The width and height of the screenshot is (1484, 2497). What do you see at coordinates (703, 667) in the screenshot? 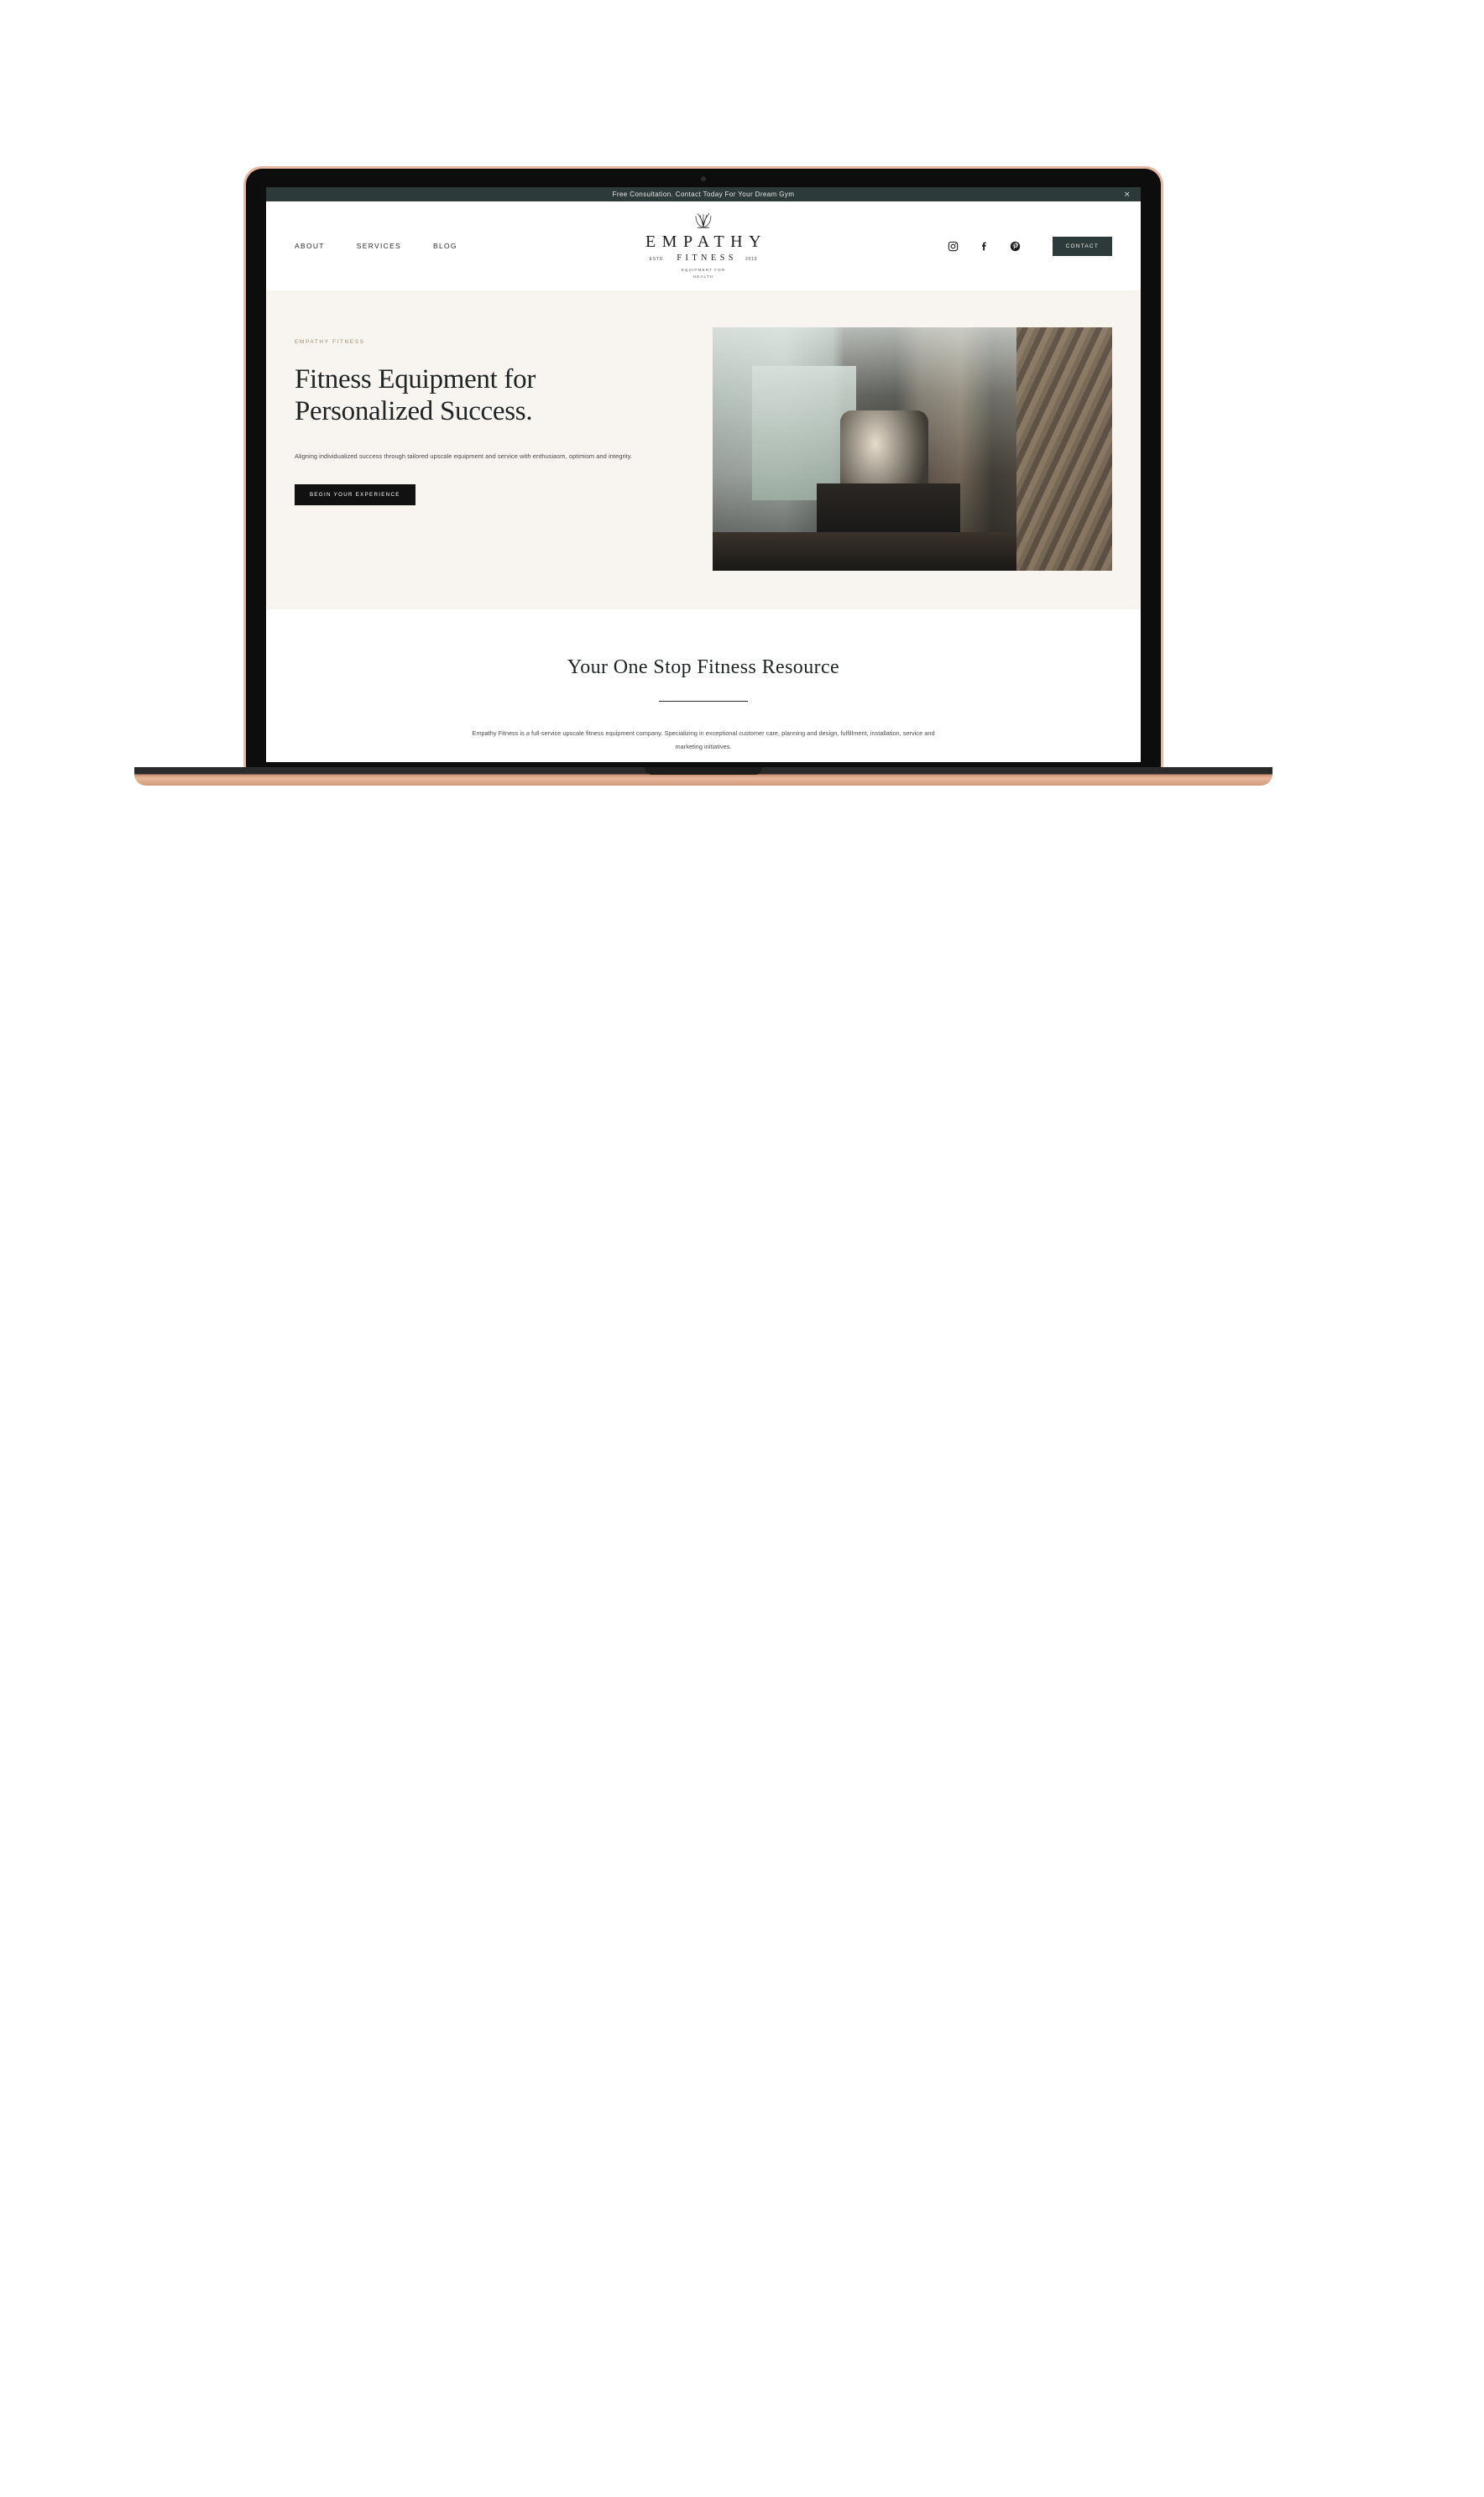
I see `intro-heading: Your One Stop Fitness Resource` at bounding box center [703, 667].